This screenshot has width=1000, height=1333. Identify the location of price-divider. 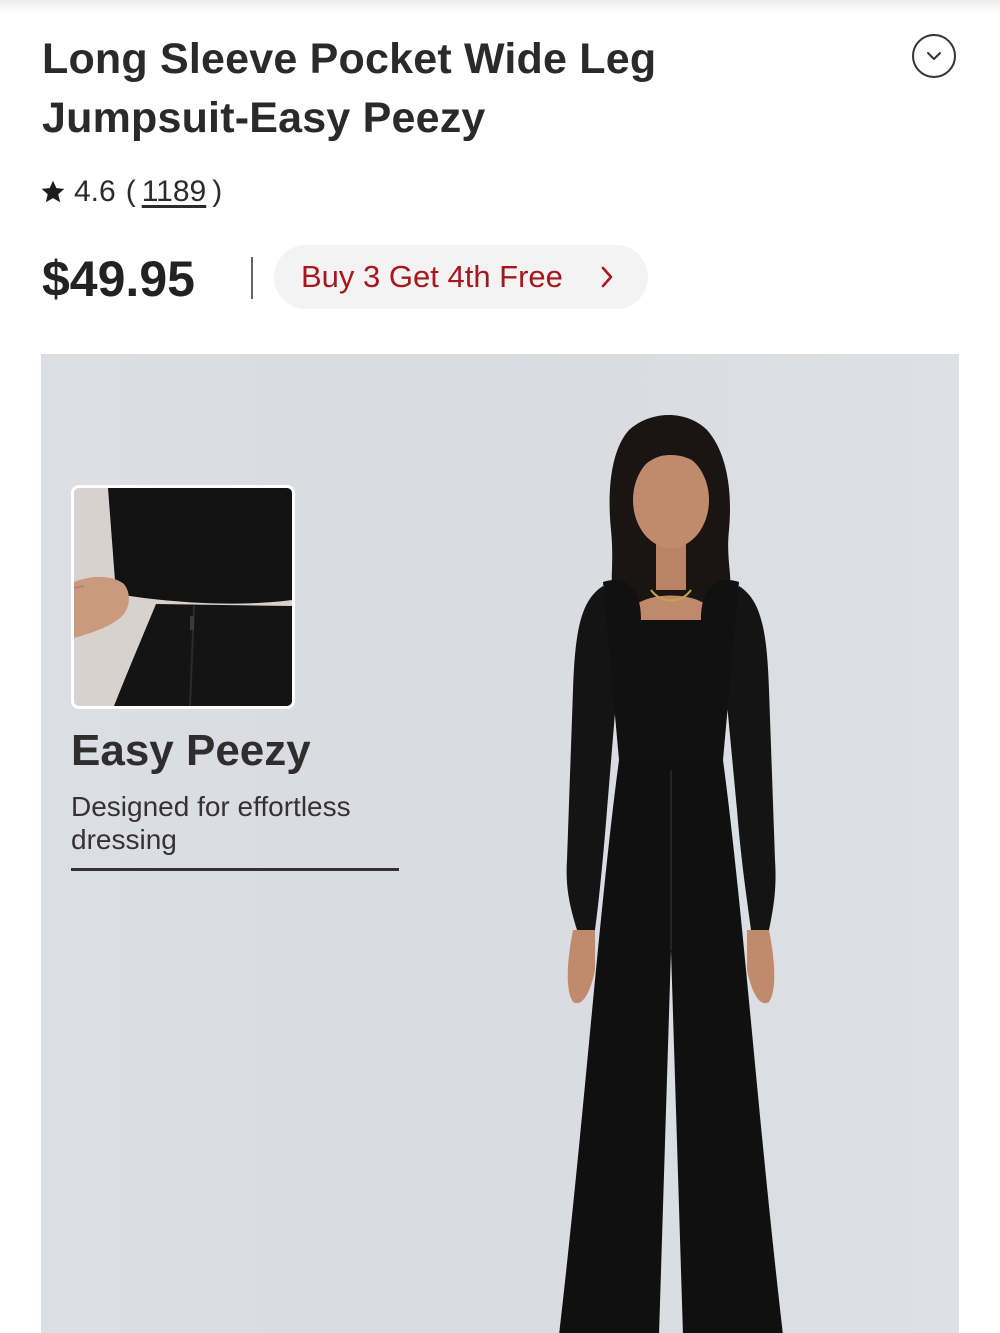
(252, 278).